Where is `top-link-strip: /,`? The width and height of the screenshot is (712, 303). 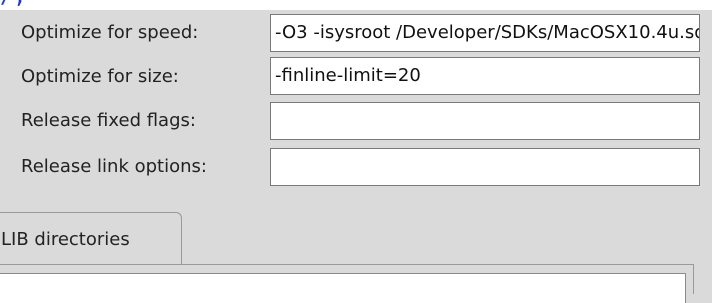
top-link-strip: /, is located at coordinates (356, 5).